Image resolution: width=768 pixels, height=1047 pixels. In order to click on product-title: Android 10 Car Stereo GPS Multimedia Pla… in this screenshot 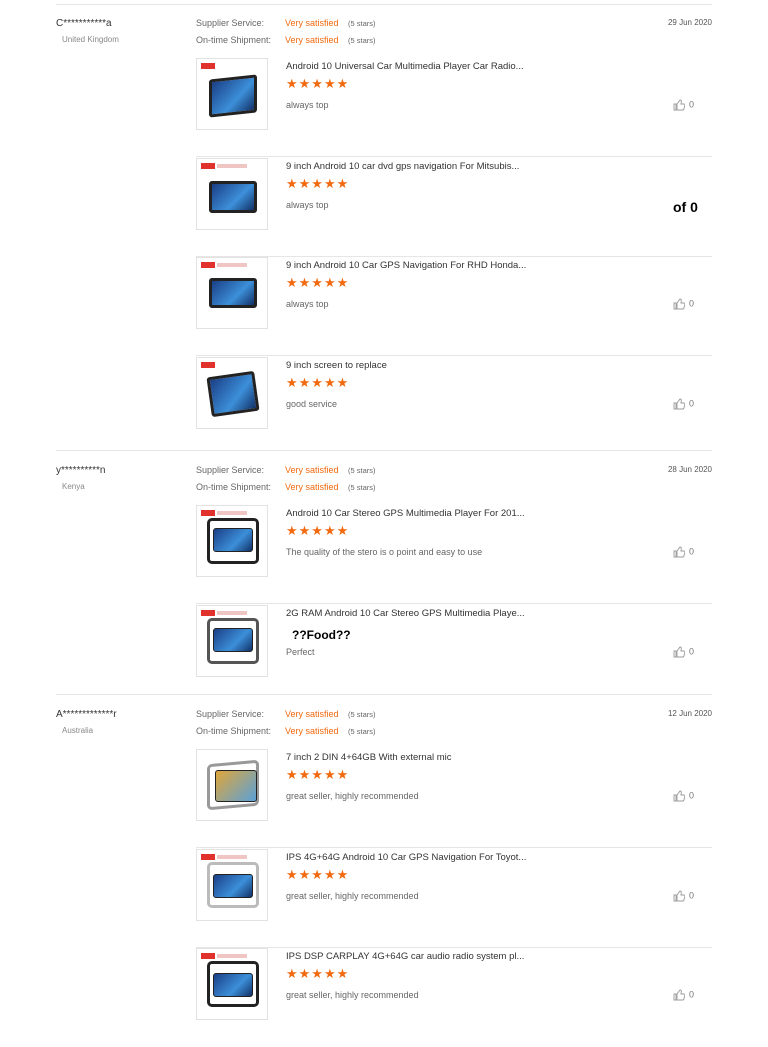, I will do `click(405, 513)`.